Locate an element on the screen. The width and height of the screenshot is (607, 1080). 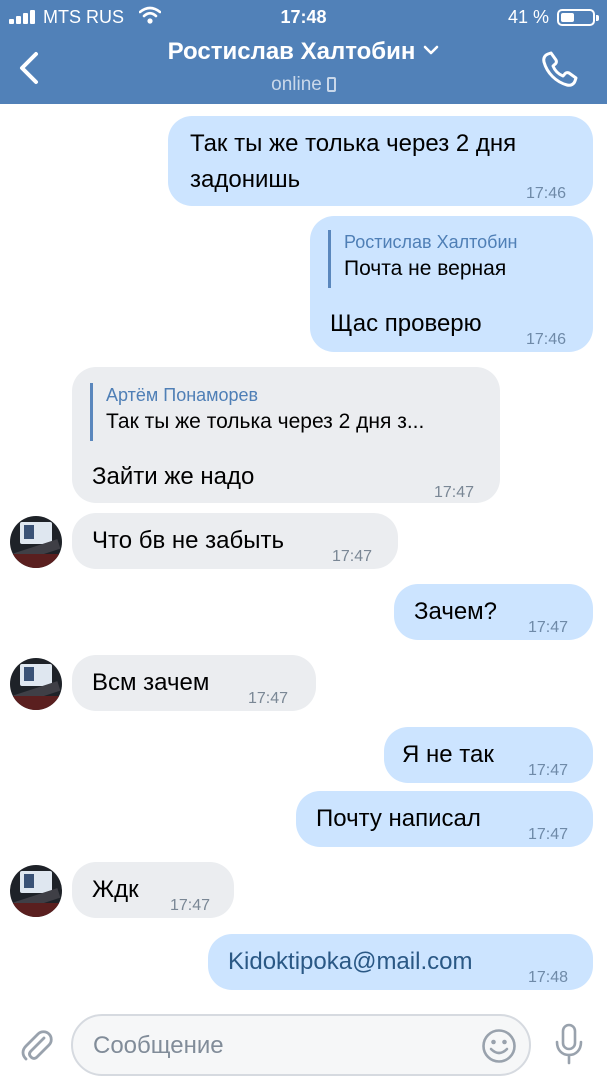
message-text: Я не так is located at coordinates (448, 754).